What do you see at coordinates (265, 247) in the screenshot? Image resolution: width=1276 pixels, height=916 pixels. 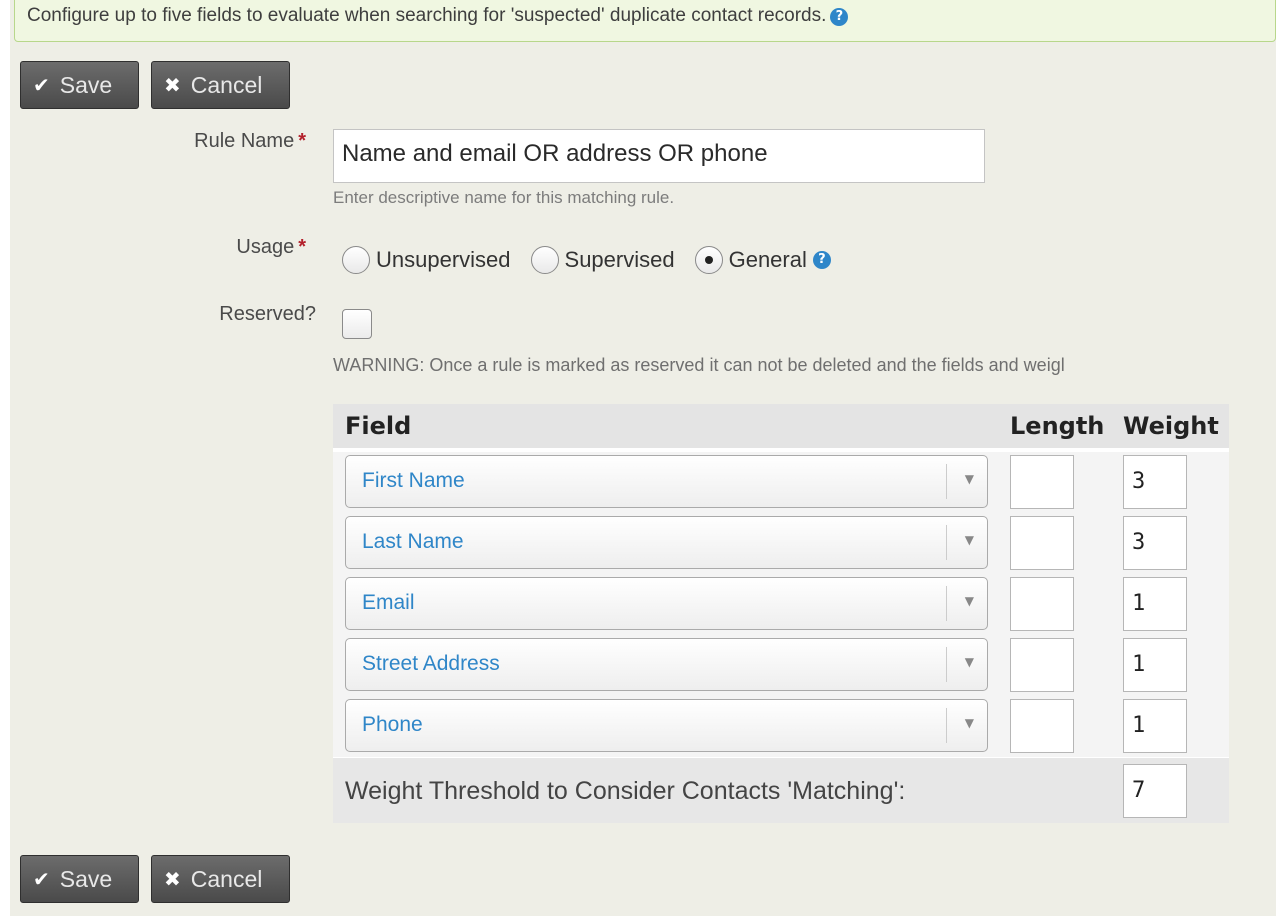 I see `usage-label-text: Usage` at bounding box center [265, 247].